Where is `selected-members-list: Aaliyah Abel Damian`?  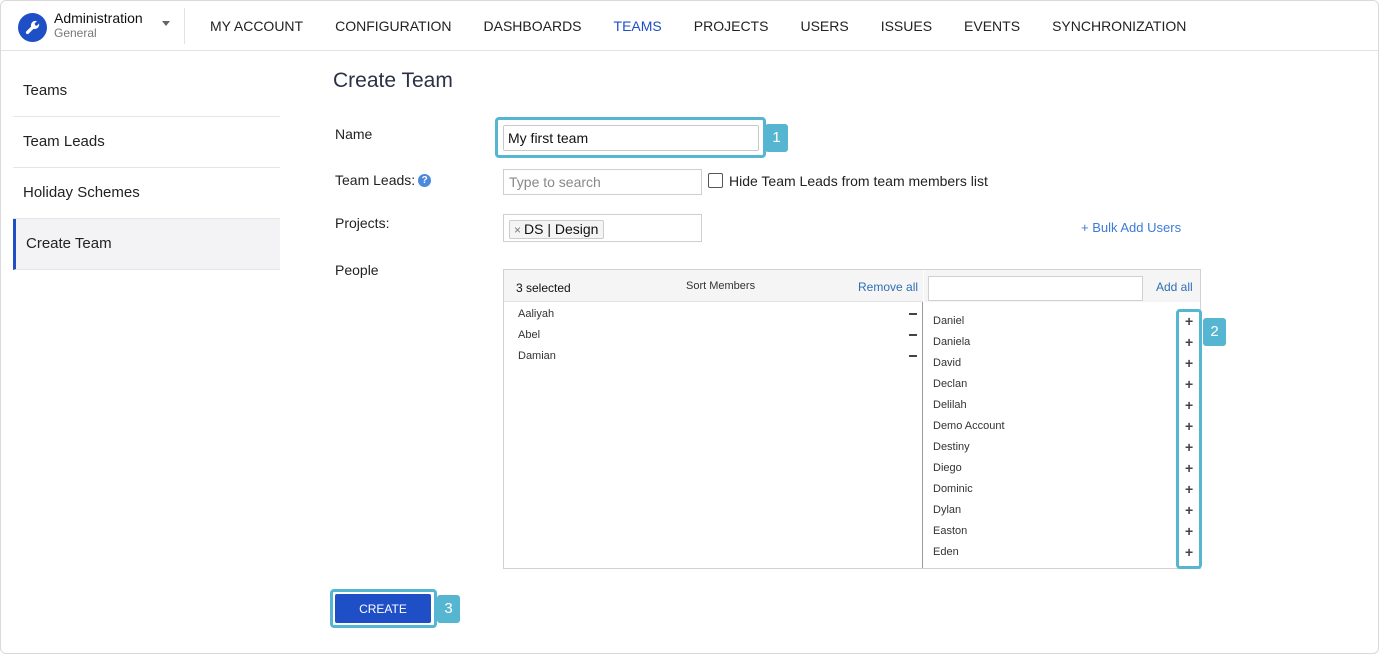 selected-members-list: Aaliyah Abel Damian is located at coordinates (713, 337).